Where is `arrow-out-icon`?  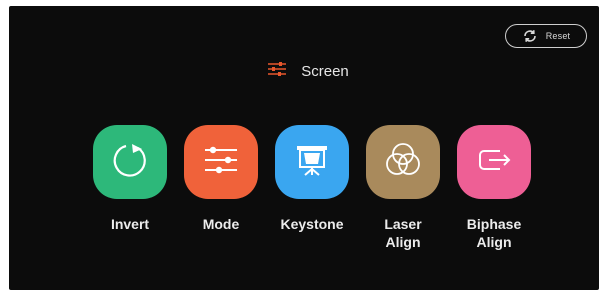
arrow-out-icon is located at coordinates (494, 162).